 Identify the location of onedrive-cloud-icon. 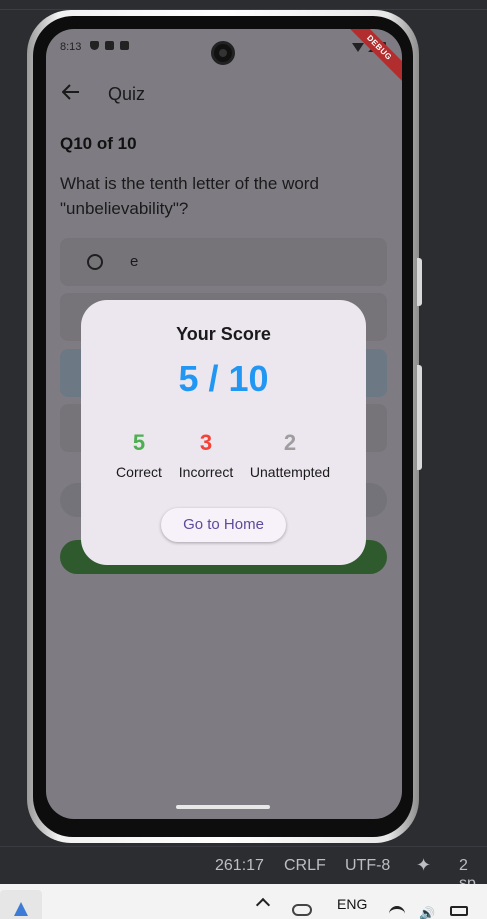
(302, 910).